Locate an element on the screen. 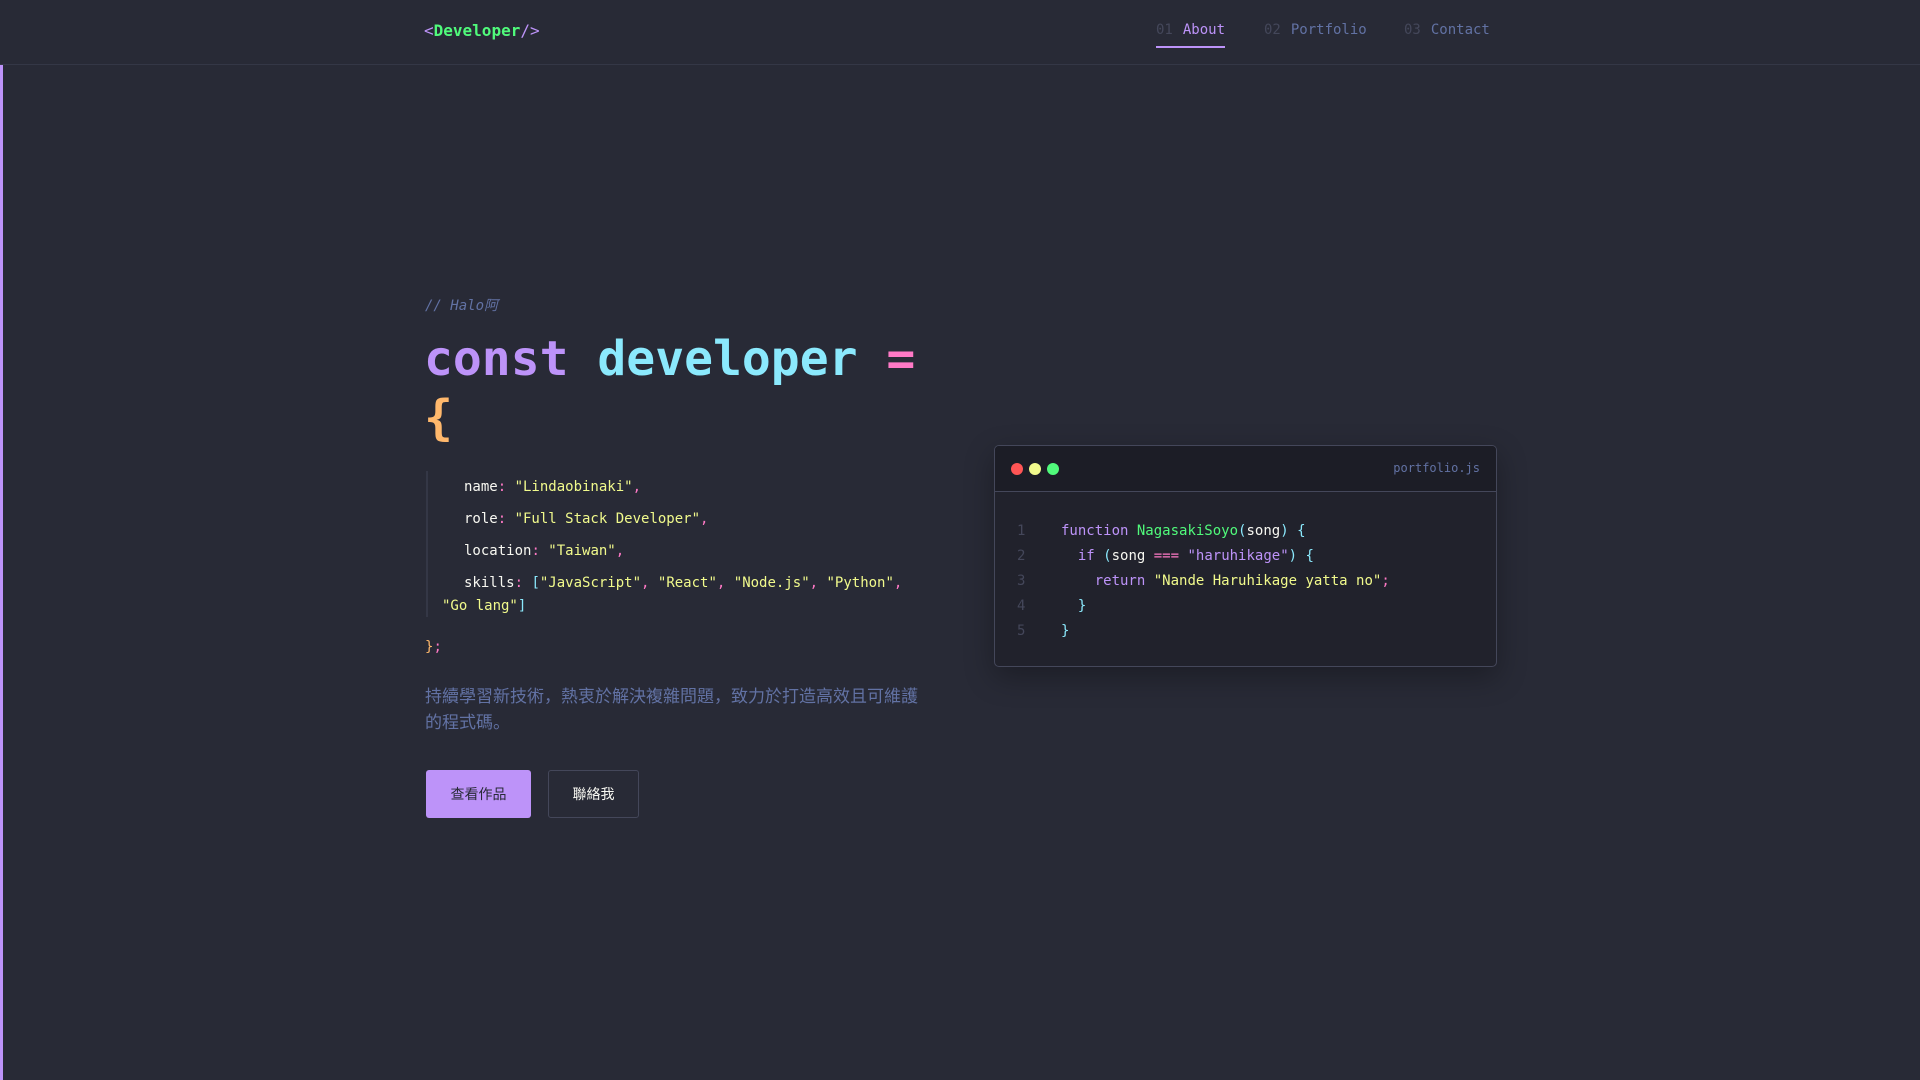  skill: "JavaScript" is located at coordinates (590, 583).